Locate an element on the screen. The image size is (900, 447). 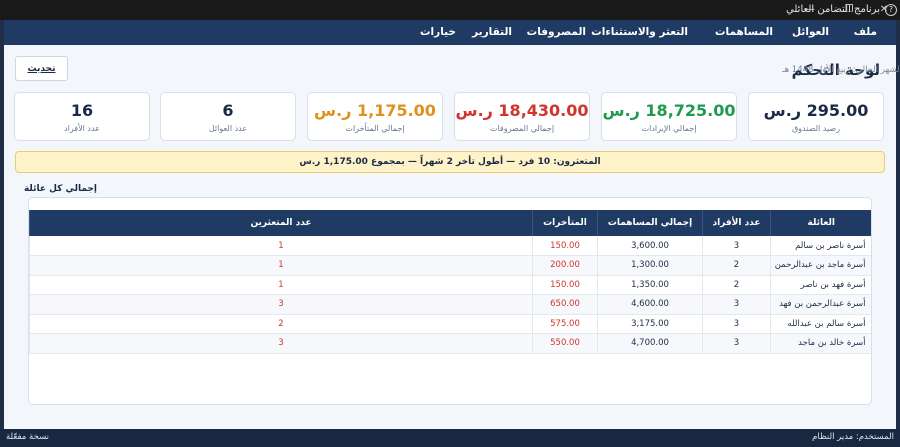
kpi-label: إجمالي الإيرادات is located at coordinates (669, 128).